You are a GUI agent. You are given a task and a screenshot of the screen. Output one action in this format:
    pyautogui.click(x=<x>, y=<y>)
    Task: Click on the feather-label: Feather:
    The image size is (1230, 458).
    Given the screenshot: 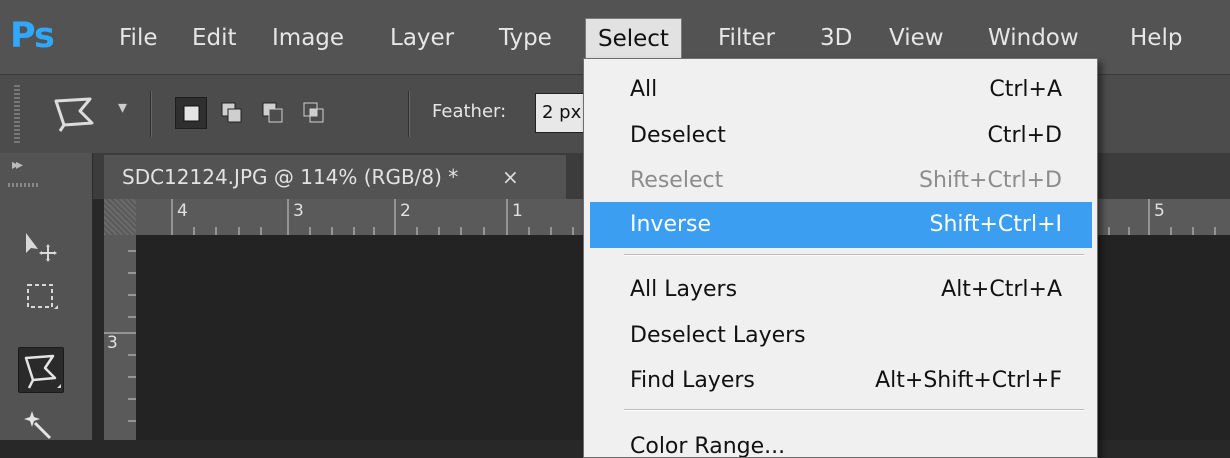 What is the action you would take?
    pyautogui.click(x=469, y=111)
    